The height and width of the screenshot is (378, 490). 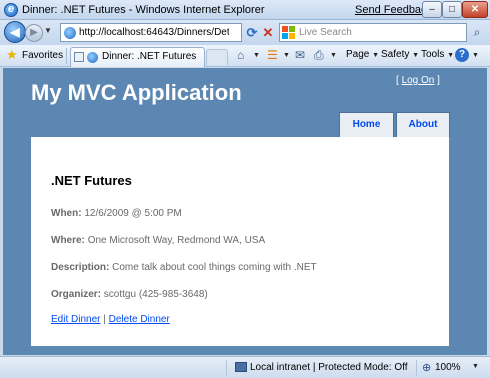 What do you see at coordinates (75, 319) in the screenshot?
I see `edit-dinner-link: Edit Dinner` at bounding box center [75, 319].